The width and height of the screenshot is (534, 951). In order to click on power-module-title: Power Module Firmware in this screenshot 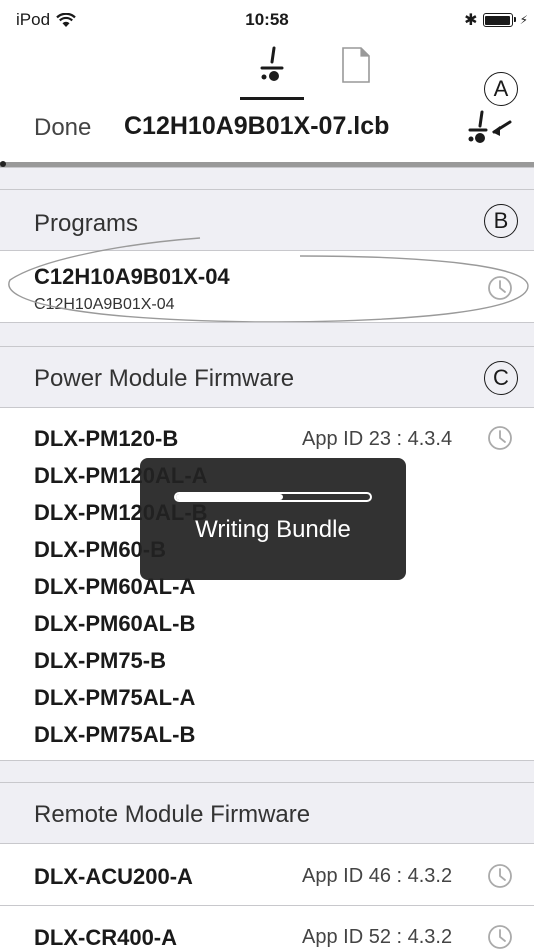, I will do `click(164, 378)`.